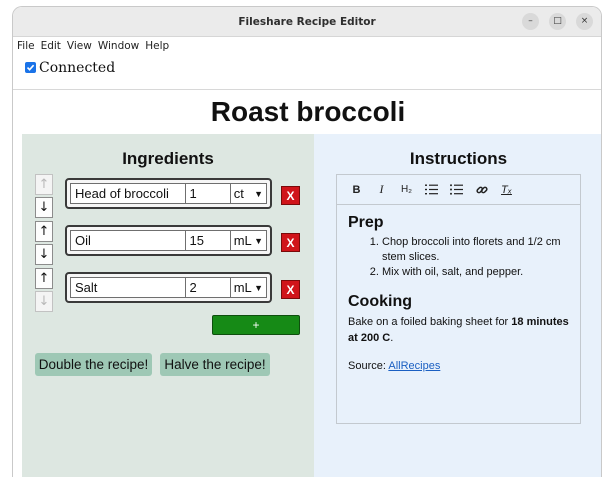 This screenshot has height=477, width=612. I want to click on ingredient-unit-select: ct ▼, so click(248, 193).